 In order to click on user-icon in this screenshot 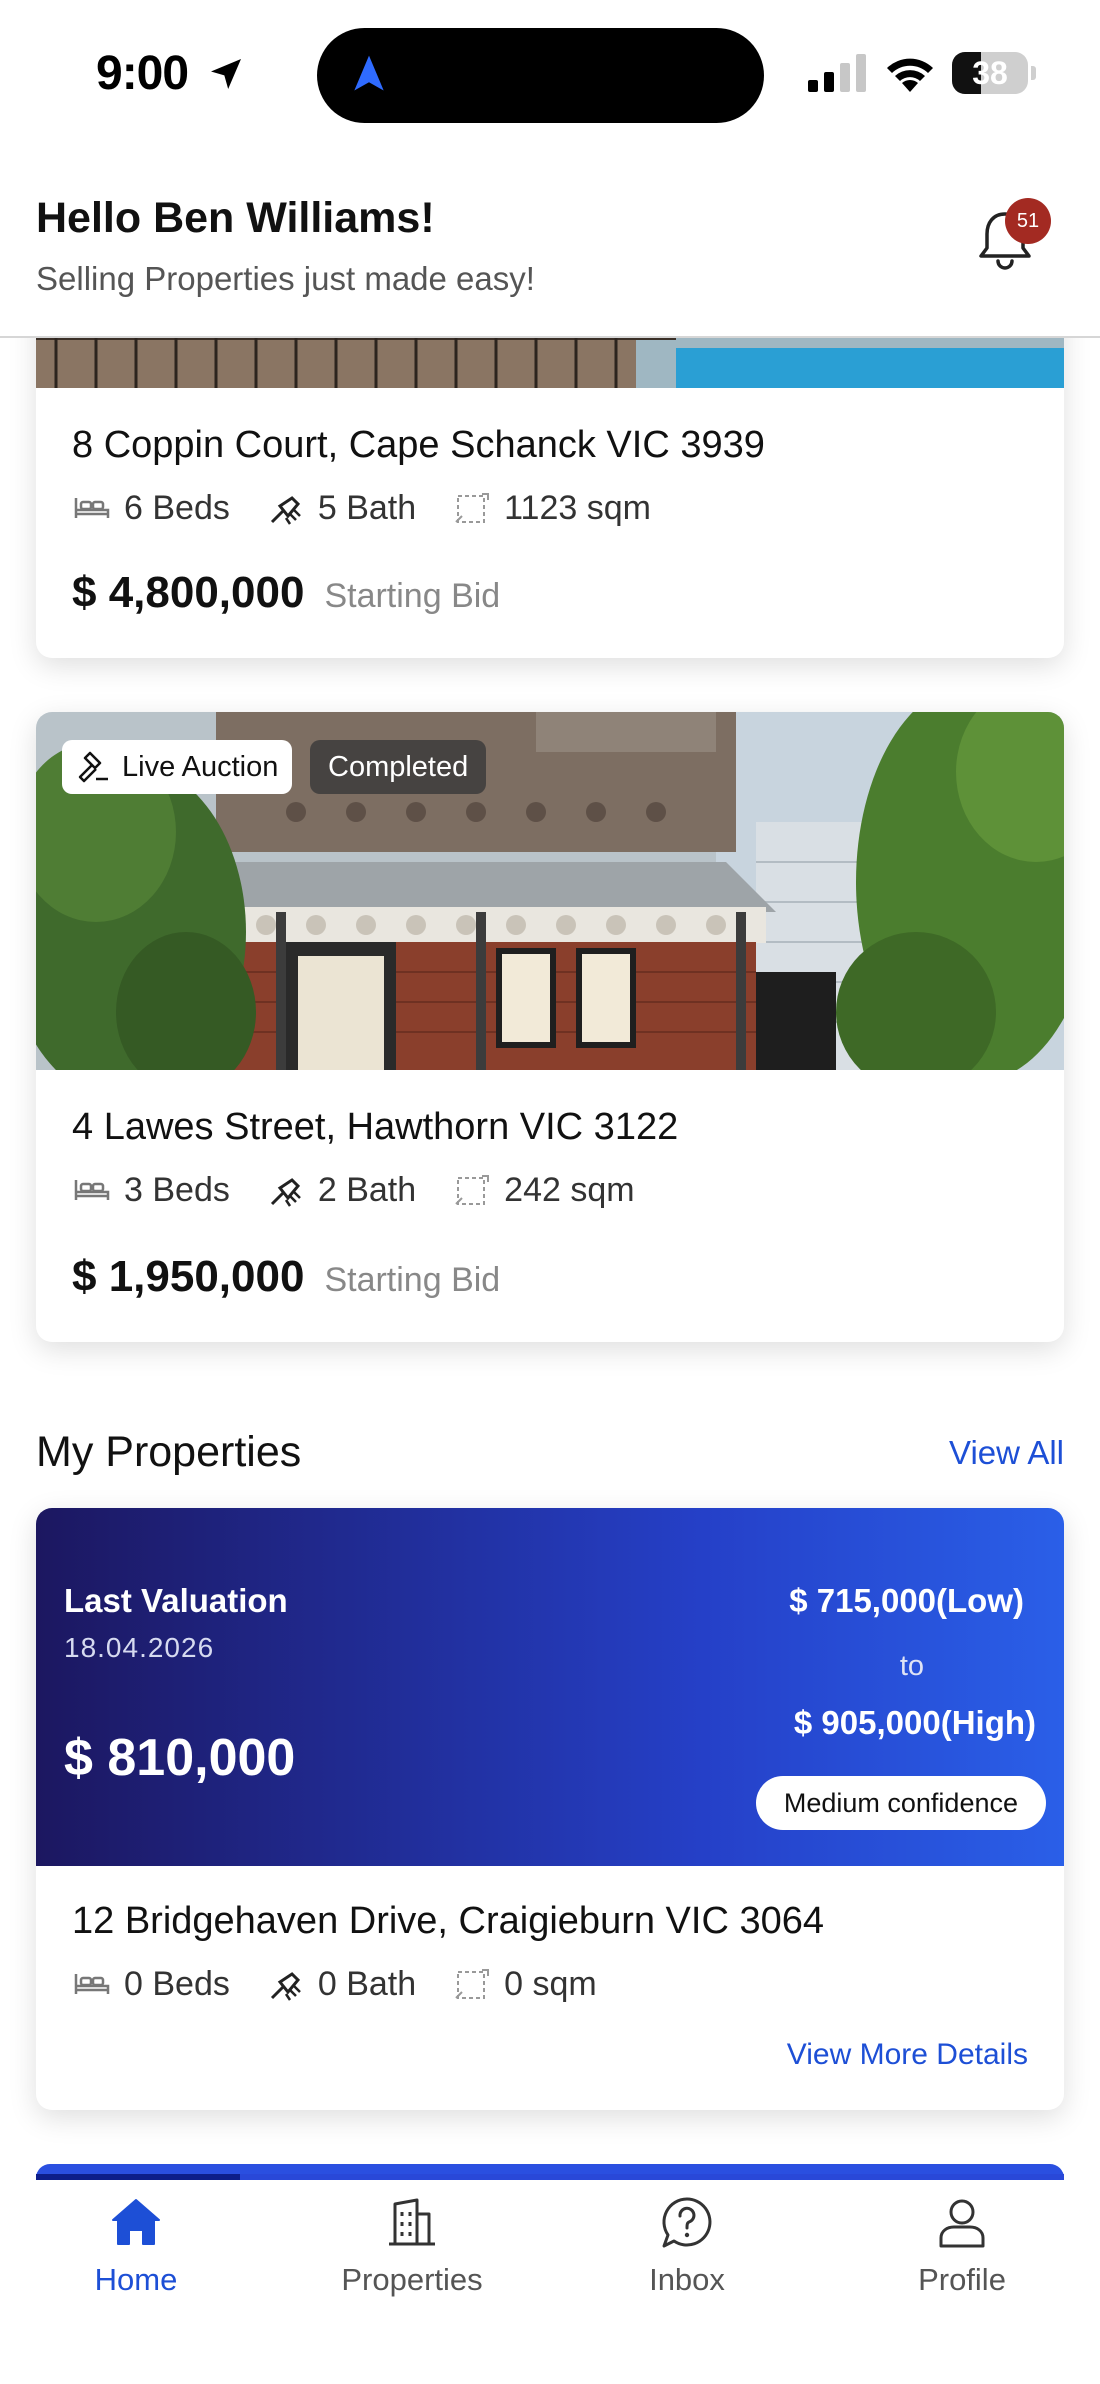, I will do `click(962, 2223)`.